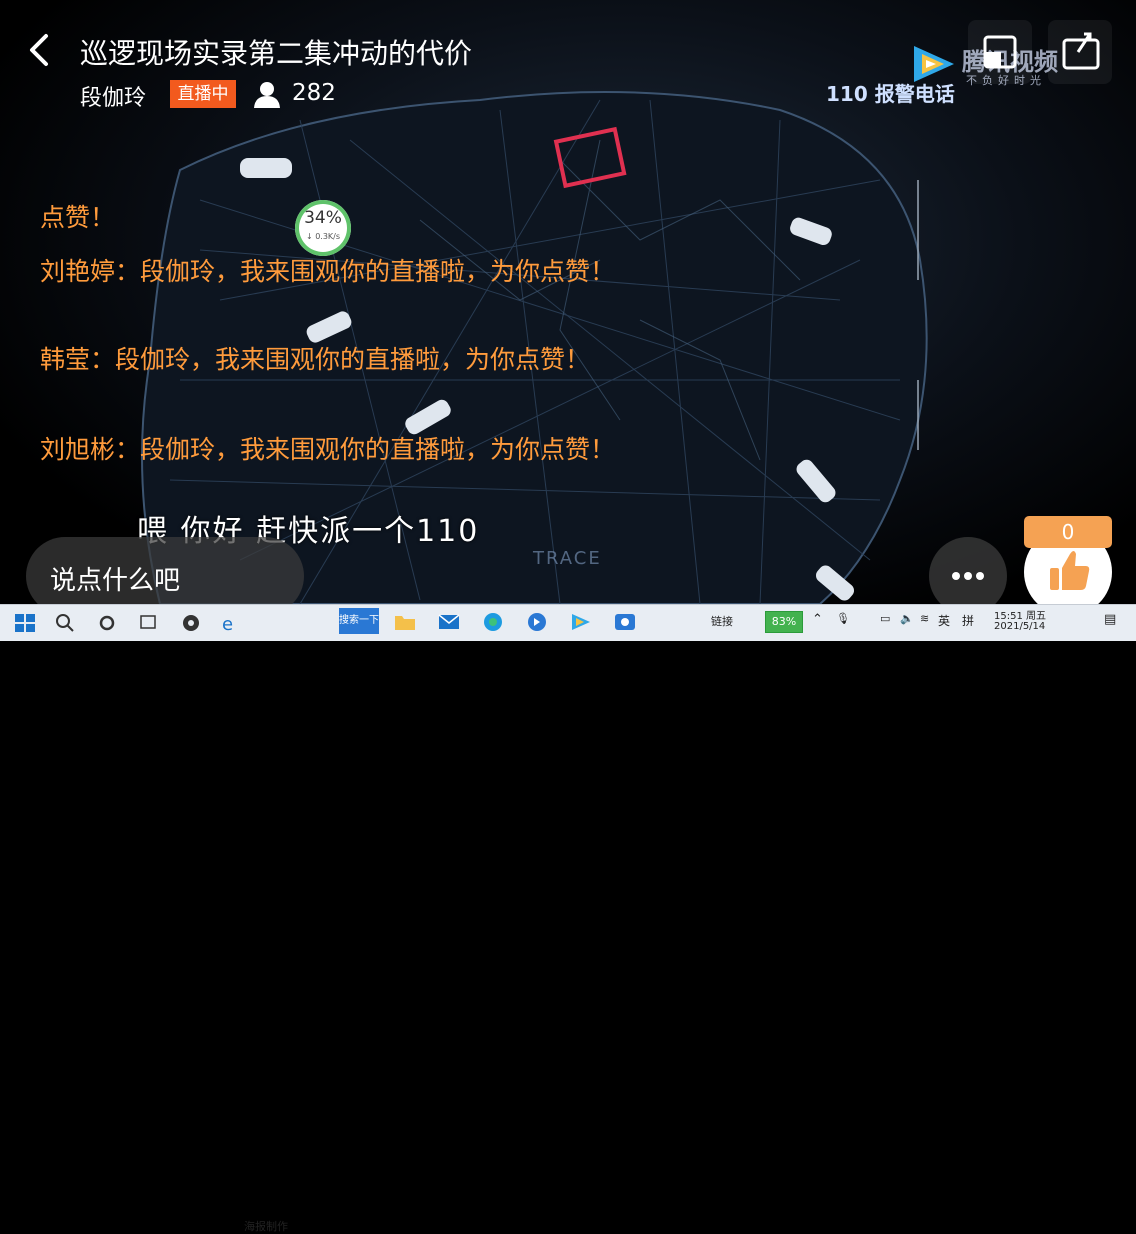  I want to click on comment-item: 韩莹：段伽玲，我来围观你的直播啦，为你点赞！, so click(315, 359).